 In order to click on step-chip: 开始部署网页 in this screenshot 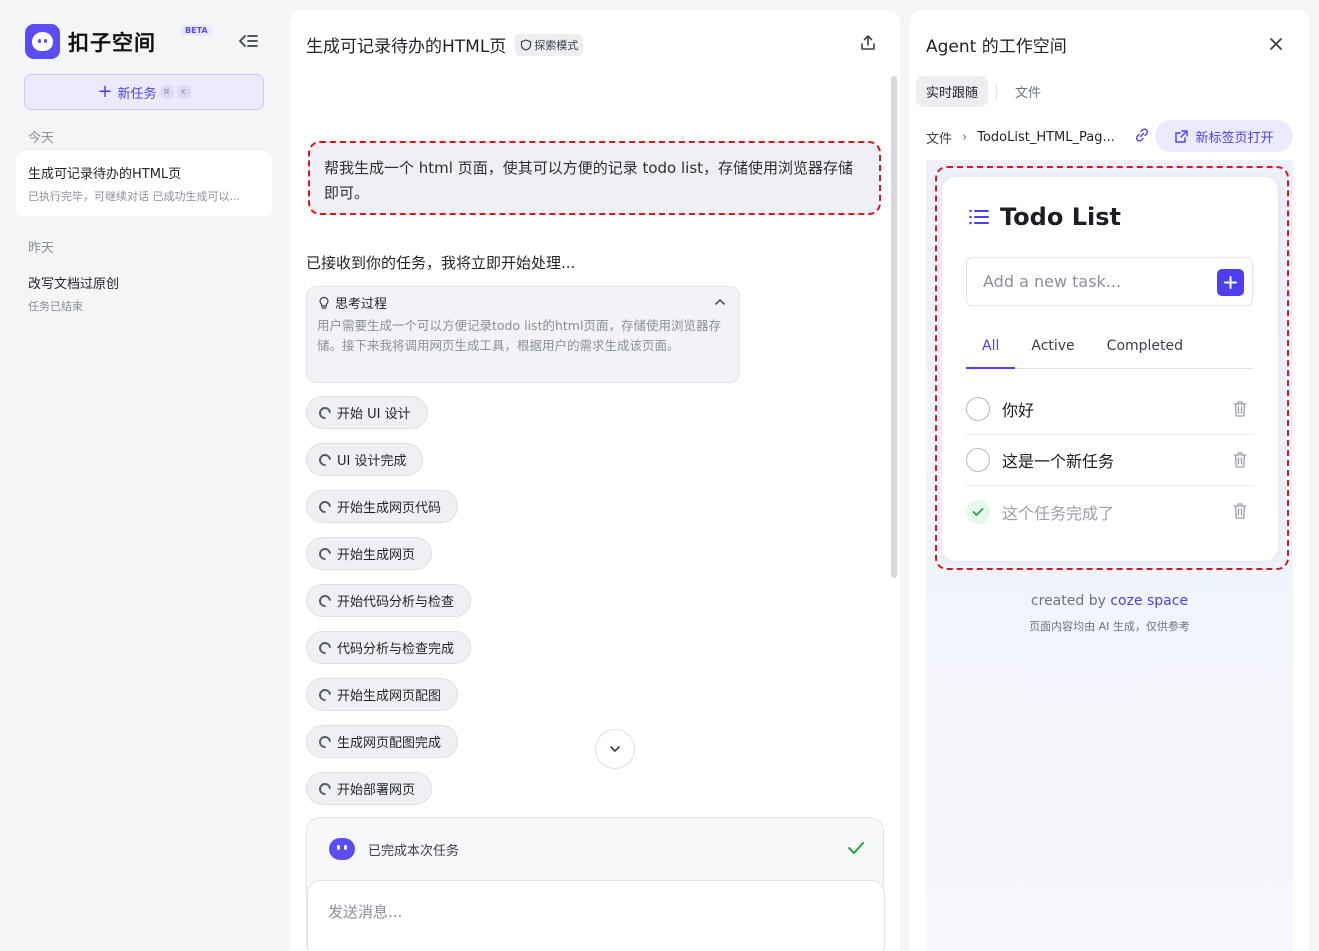, I will do `click(369, 788)`.